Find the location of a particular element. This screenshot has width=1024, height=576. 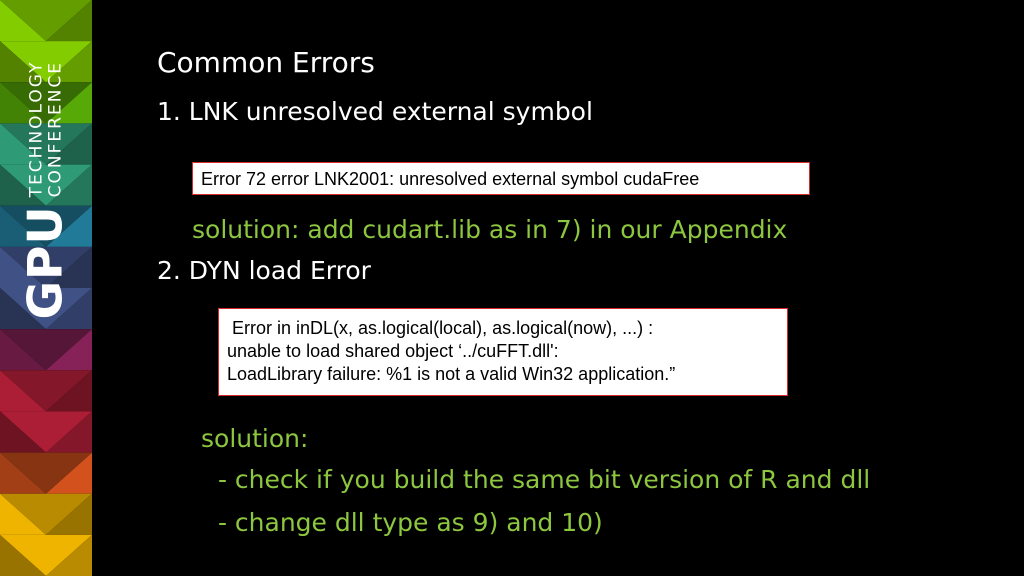

slide-title: Common Errors is located at coordinates (266, 62).